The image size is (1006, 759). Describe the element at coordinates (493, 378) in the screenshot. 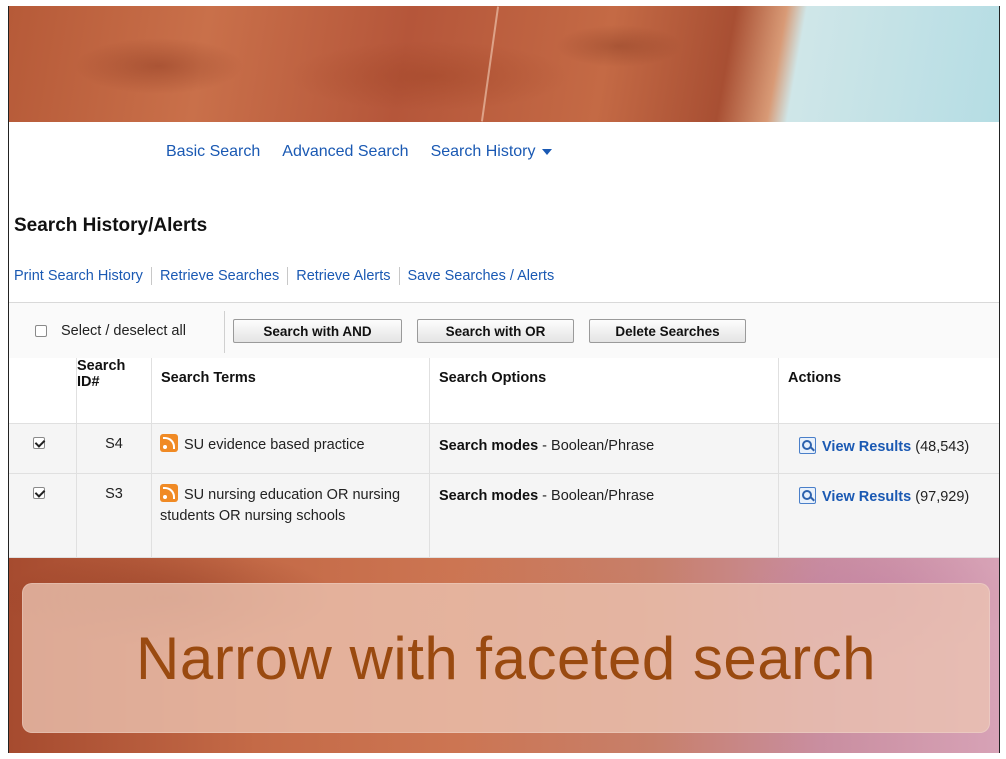

I see `header-search-options-label: Search Options` at that location.